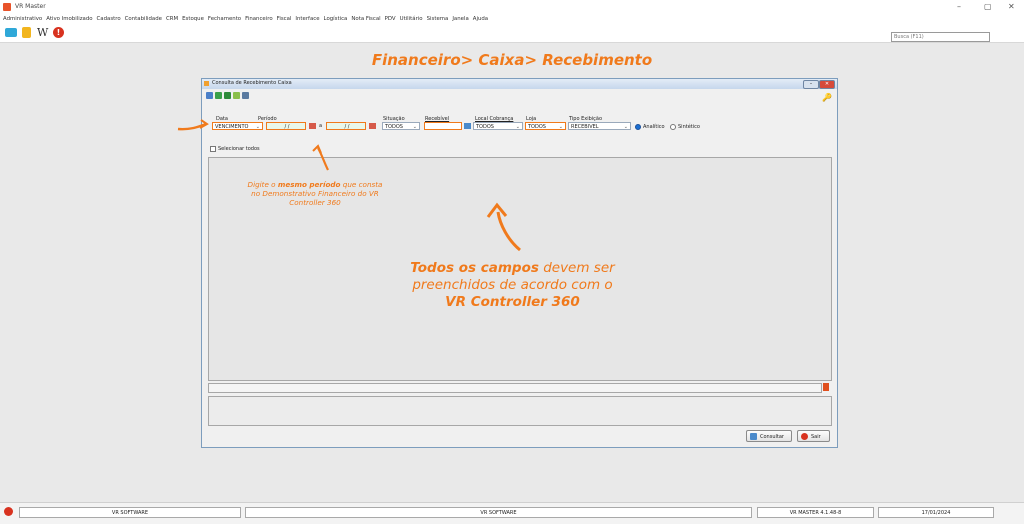  I want to click on fields-note-text: preenchidos de acordo com o, so click(512, 285).